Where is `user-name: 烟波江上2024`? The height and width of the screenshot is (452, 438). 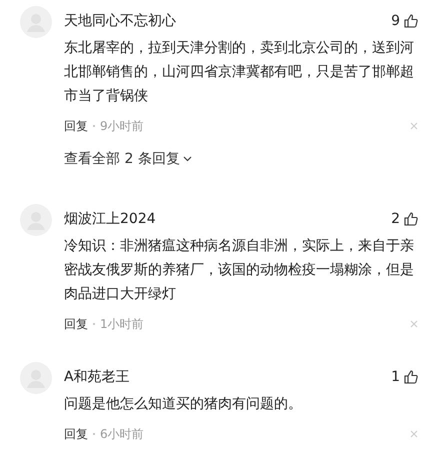
user-name: 烟波江上2024 is located at coordinates (110, 219).